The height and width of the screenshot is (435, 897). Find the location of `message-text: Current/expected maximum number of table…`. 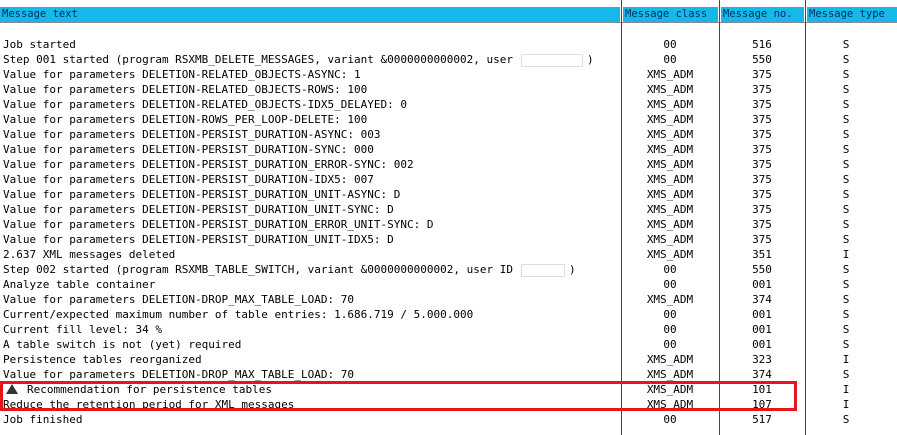

message-text: Current/expected maximum number of table… is located at coordinates (238, 314).